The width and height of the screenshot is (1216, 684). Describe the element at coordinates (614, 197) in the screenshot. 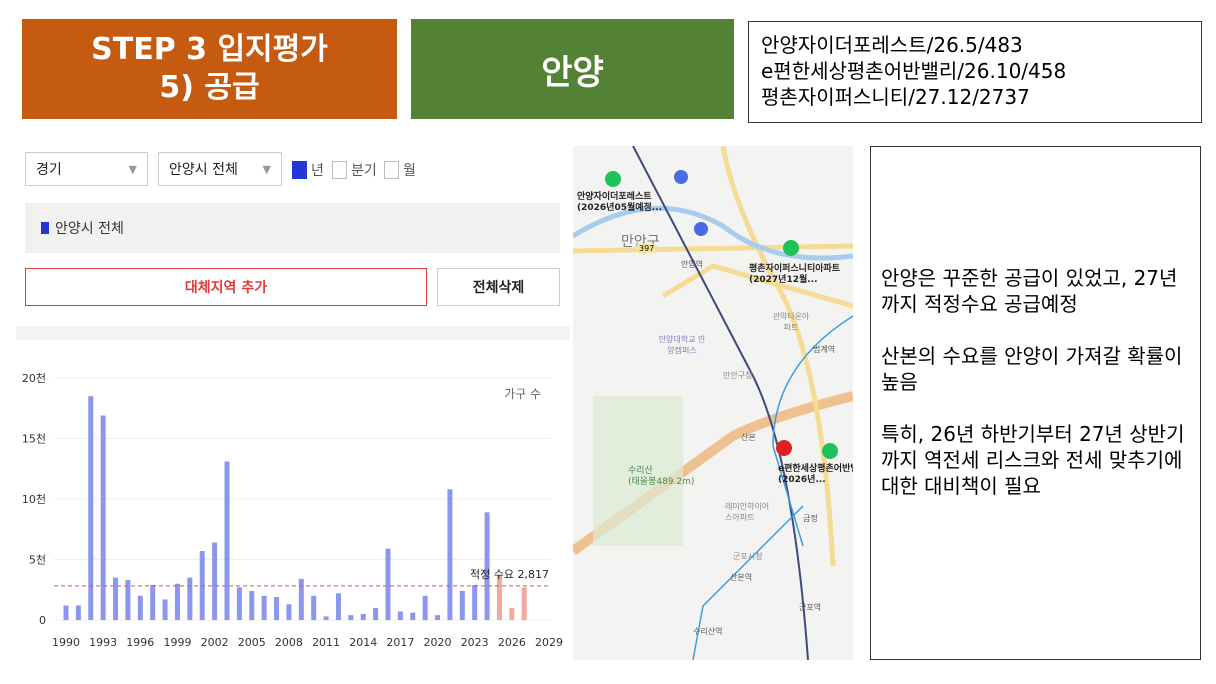

I see `map-label-text: 안양자이더포레스트` at that location.